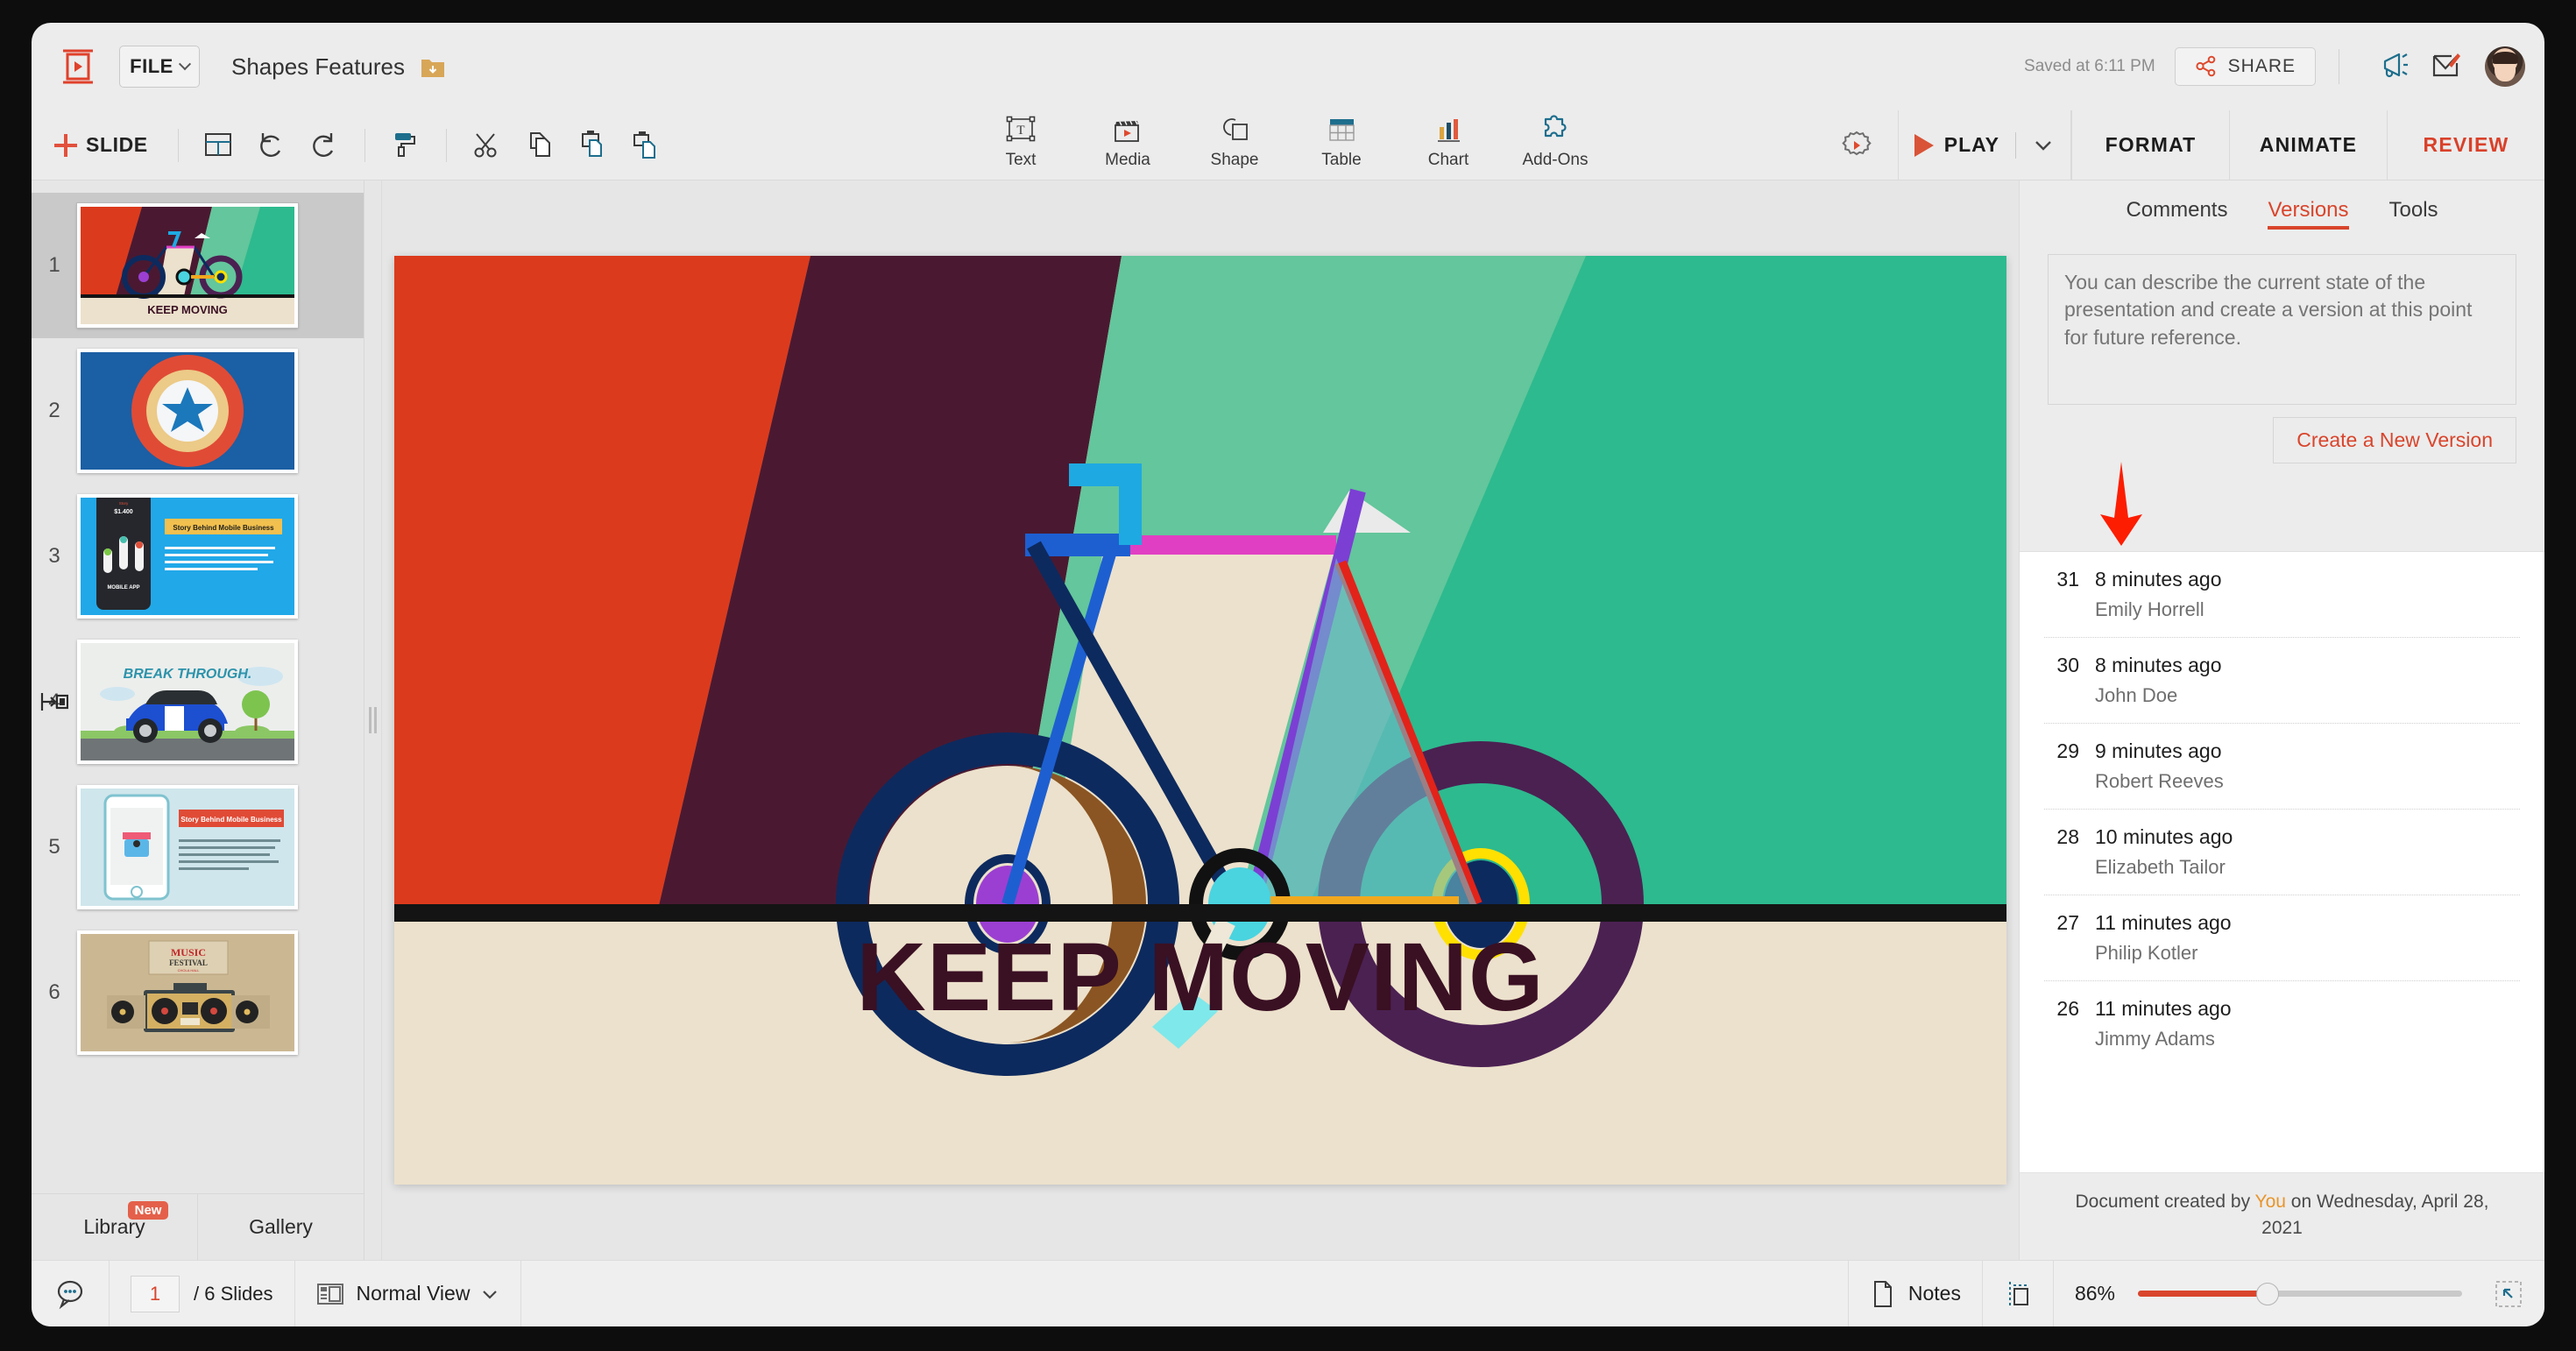  Describe the element at coordinates (78, 66) in the screenshot. I see `presentation-play-logo-icon` at that location.